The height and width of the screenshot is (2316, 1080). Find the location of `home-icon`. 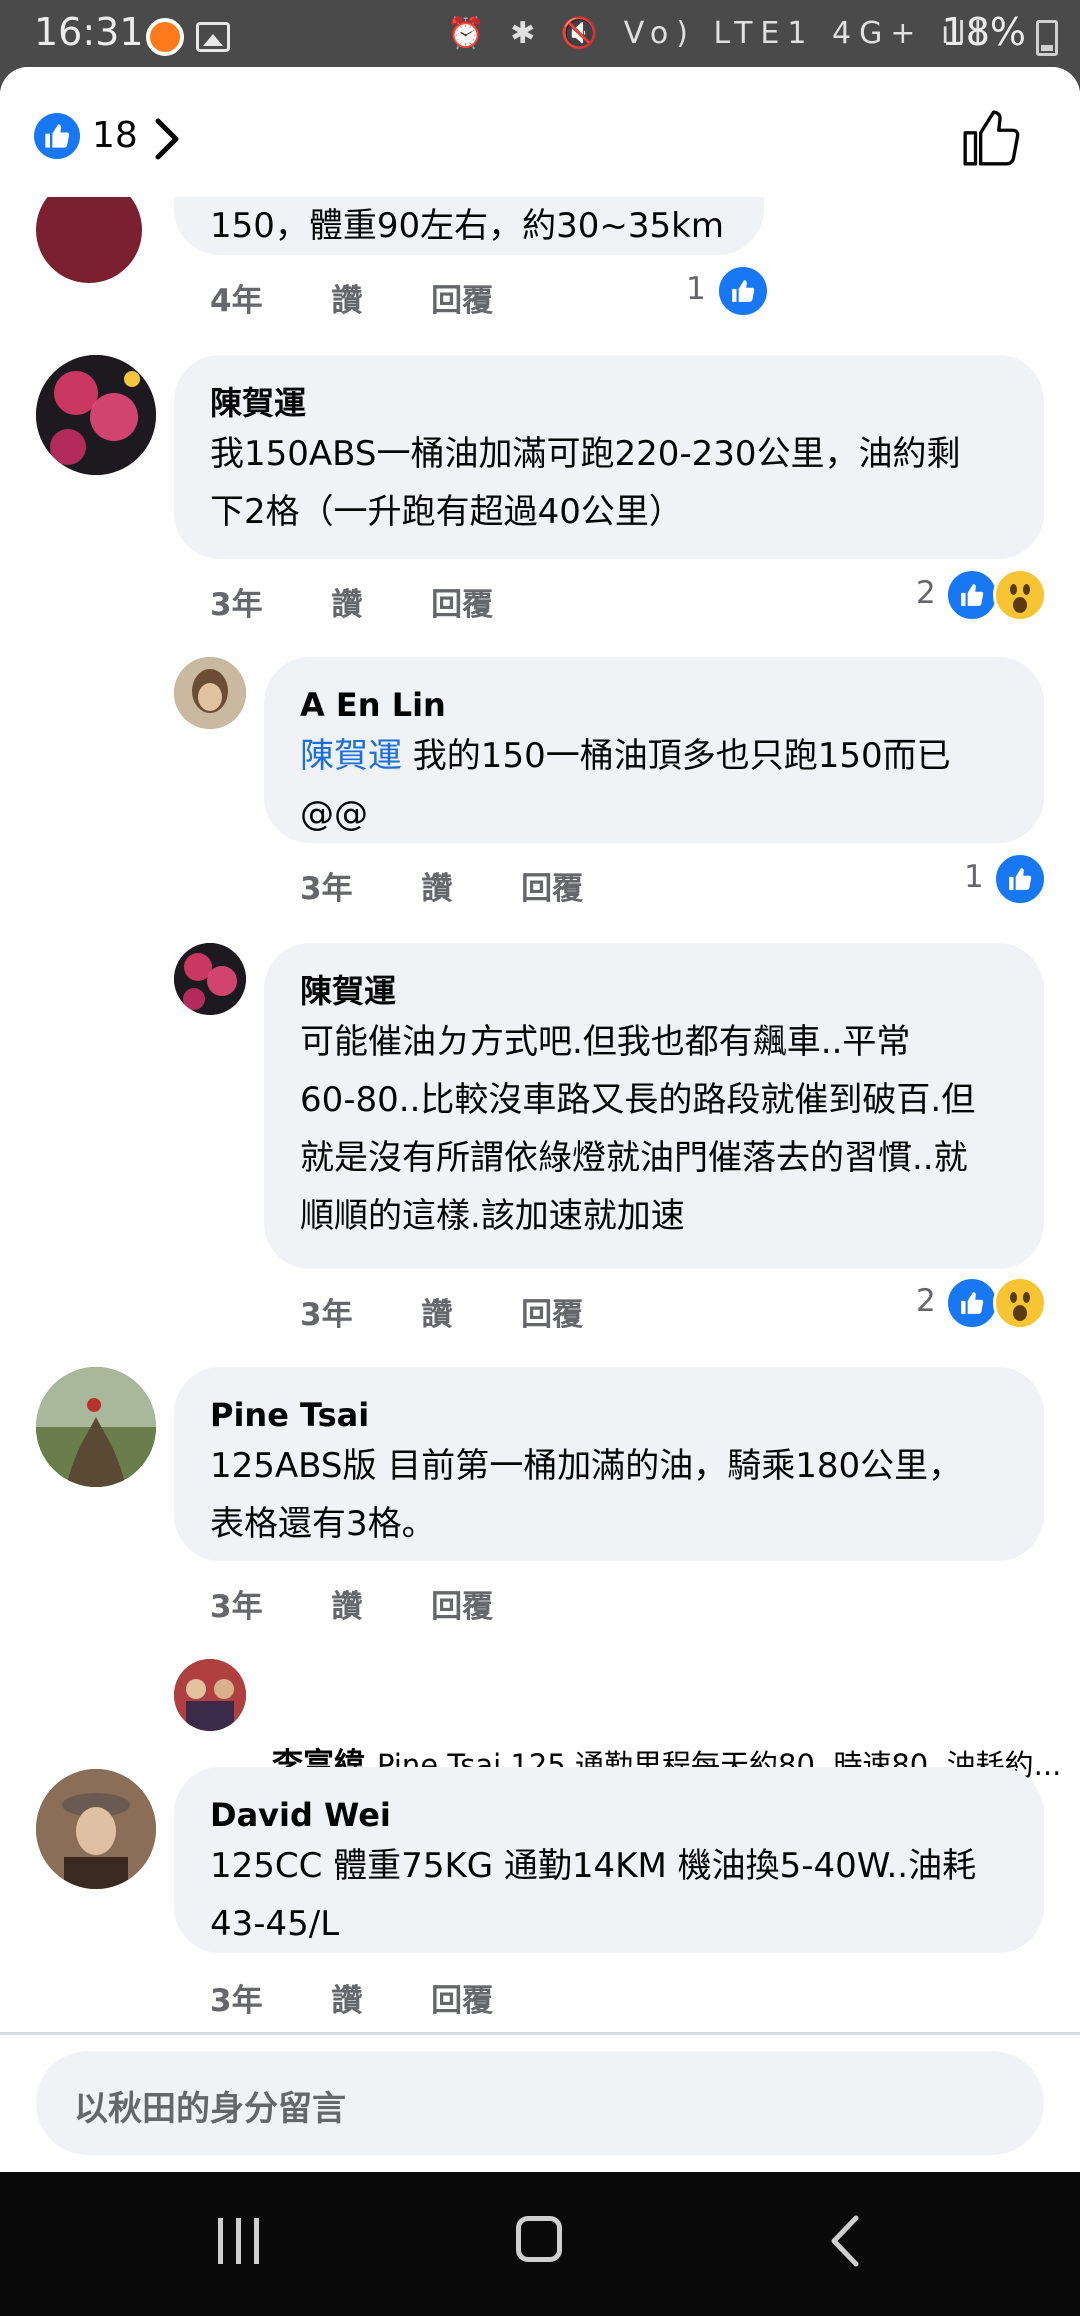

home-icon is located at coordinates (539, 2239).